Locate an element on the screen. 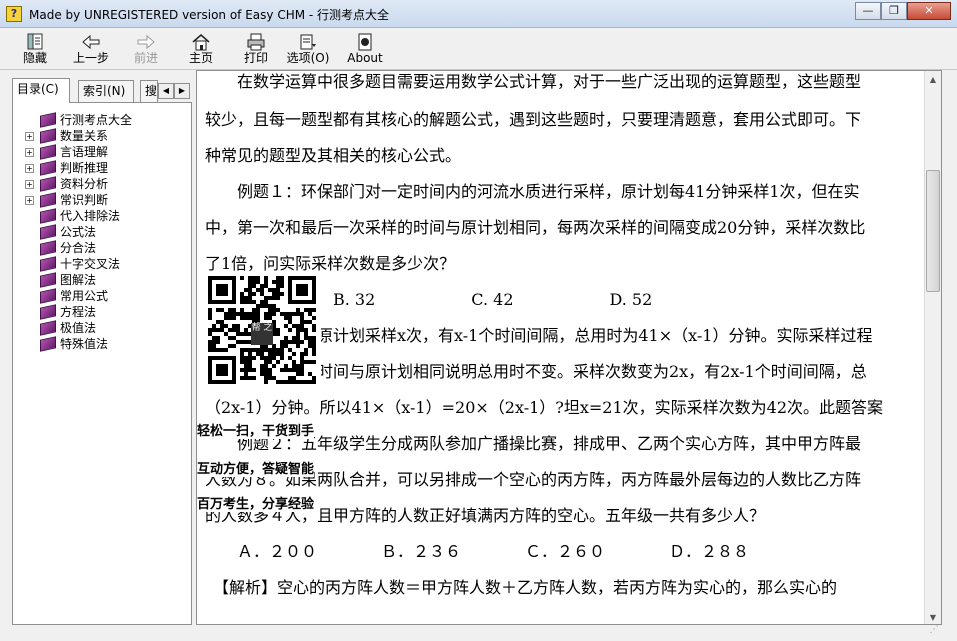 The height and width of the screenshot is (641, 957). scroll-down-icon: ▼ is located at coordinates (933, 616).